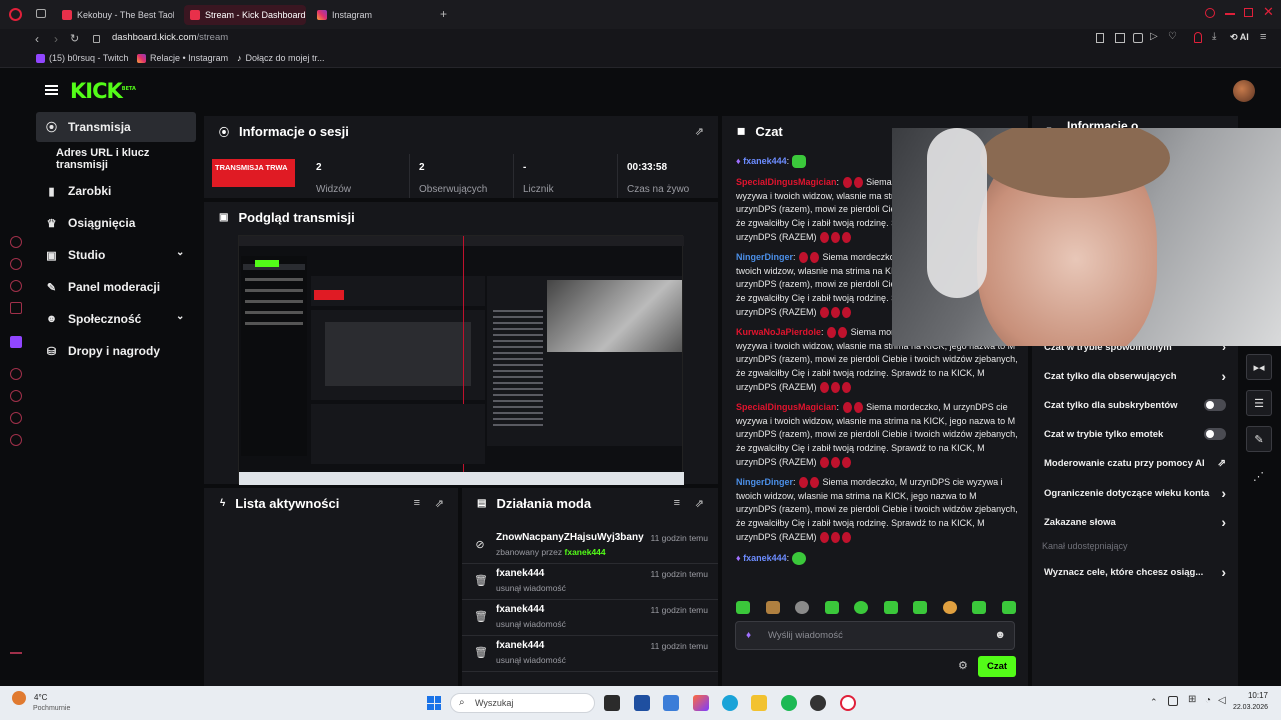 This screenshot has height=720, width=1281. Describe the element at coordinates (1135, 405) in the screenshot. I see `setting-subscribers-only: Czat tylko dla subskrybentów` at that location.